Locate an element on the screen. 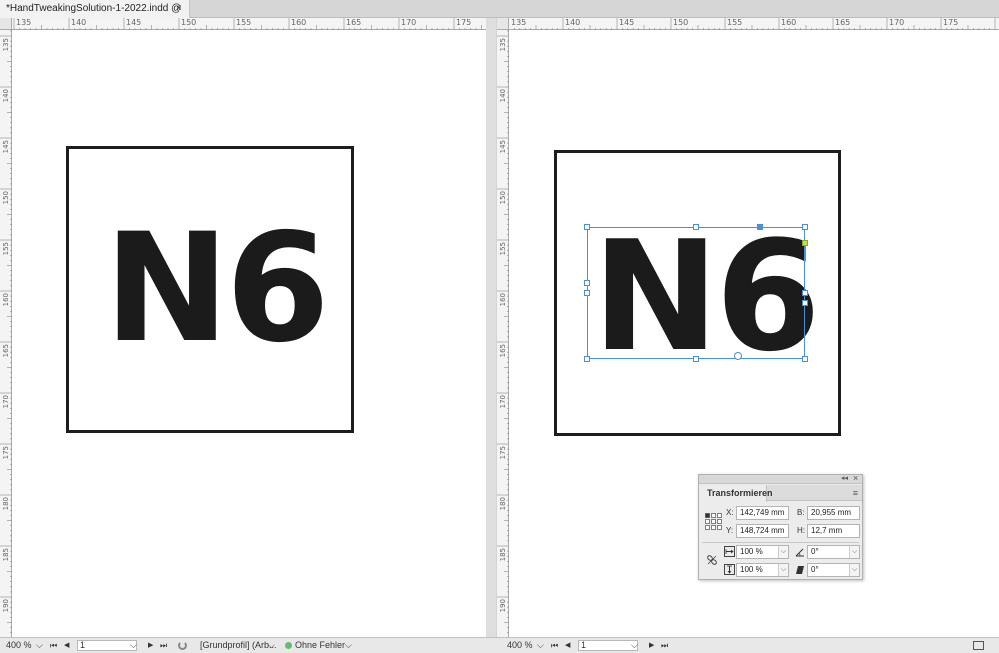 This screenshot has height=653, width=999. selection-handle-middle-left-inner is located at coordinates (587, 293).